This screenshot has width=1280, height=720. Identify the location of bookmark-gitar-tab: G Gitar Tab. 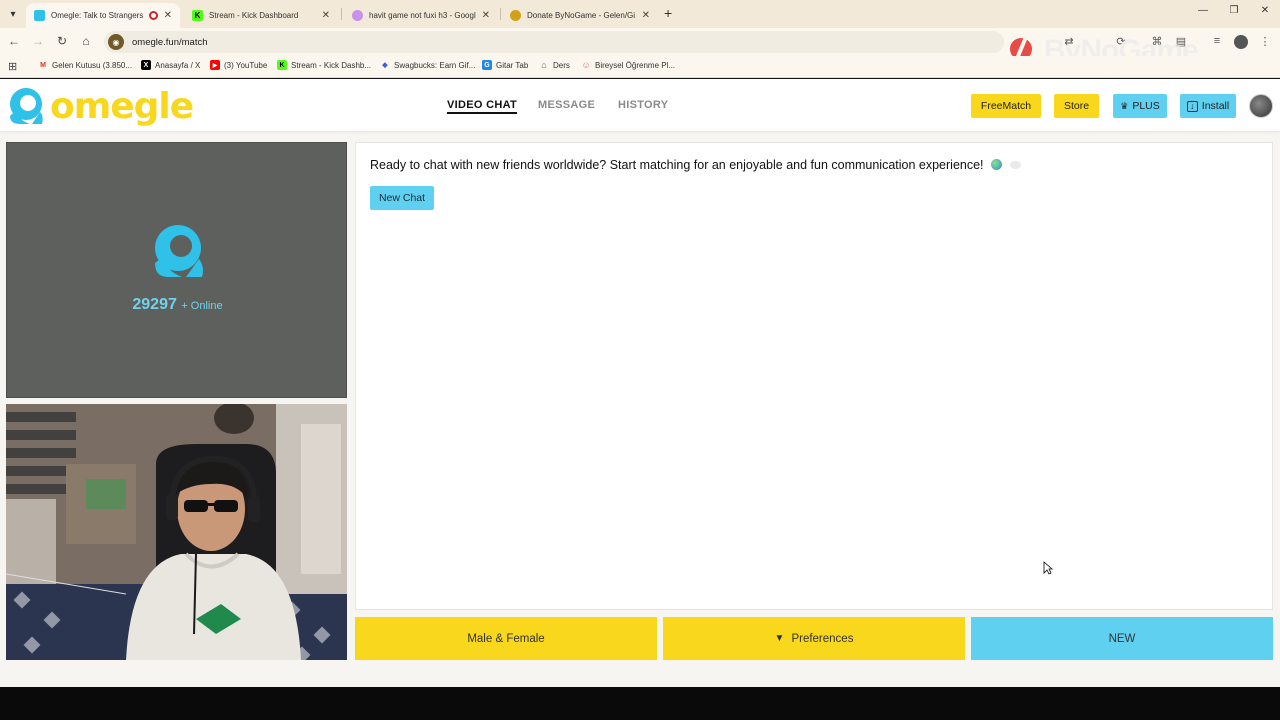
(505, 65).